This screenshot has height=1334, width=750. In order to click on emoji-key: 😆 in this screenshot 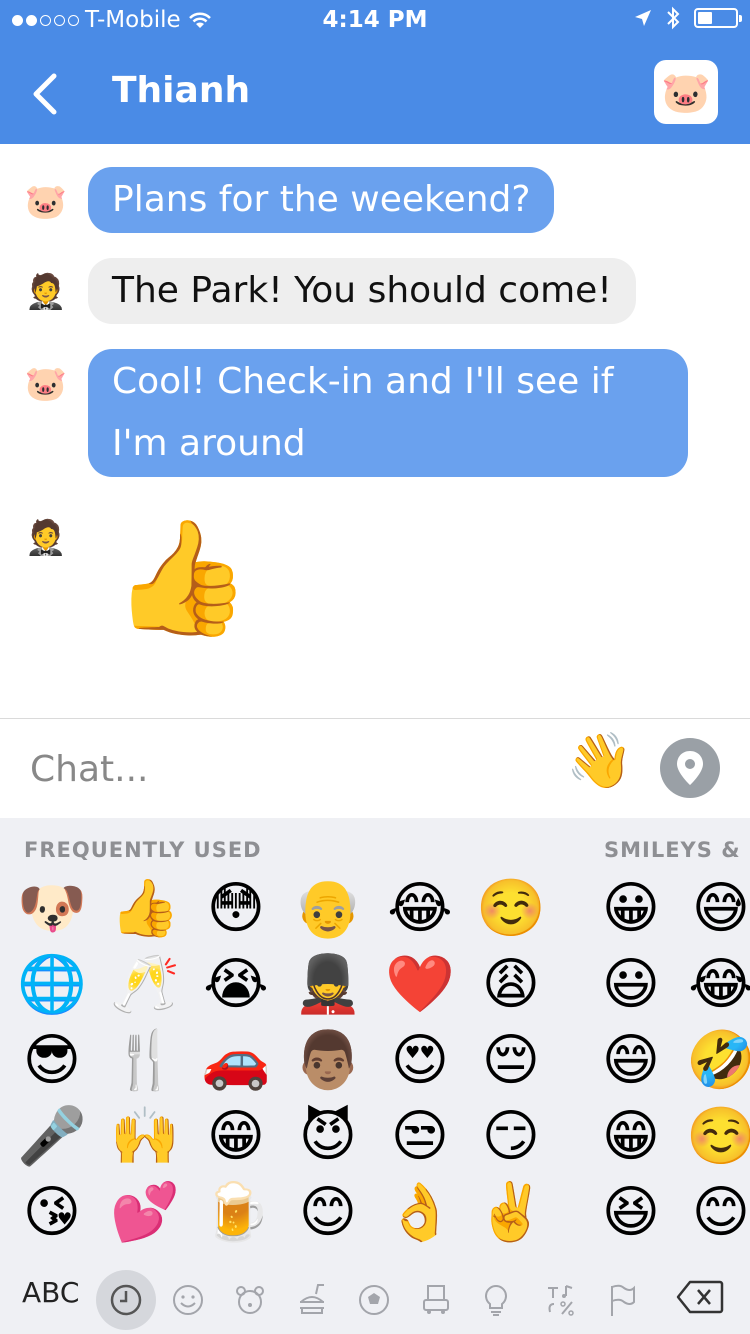, I will do `click(631, 1213)`.